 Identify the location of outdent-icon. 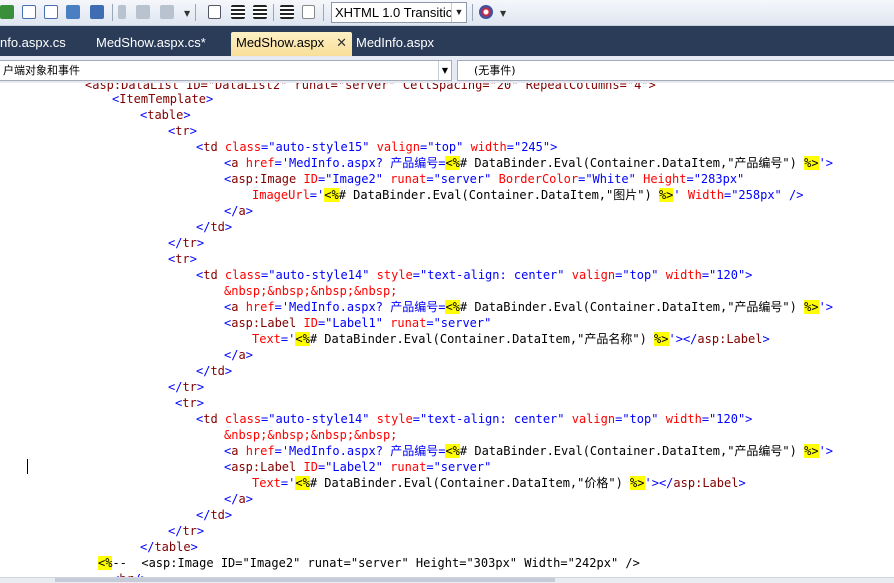
(214, 12).